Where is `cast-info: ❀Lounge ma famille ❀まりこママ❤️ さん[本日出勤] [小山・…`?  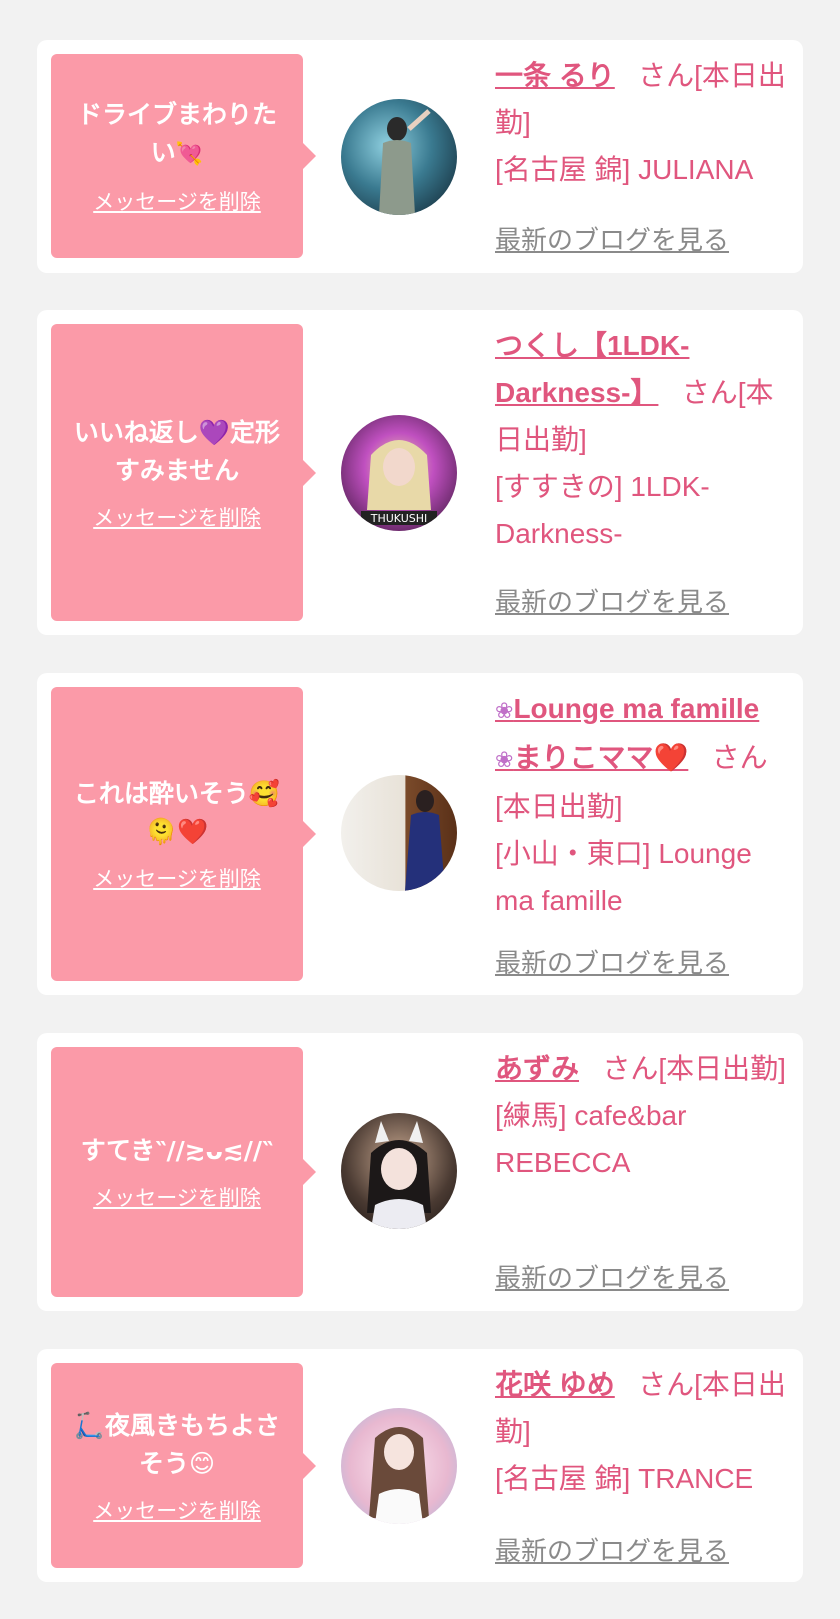 cast-info: ❀Lounge ma famille ❀まりこママ❤️ さん[本日出勤] [小山・… is located at coordinates (641, 831).